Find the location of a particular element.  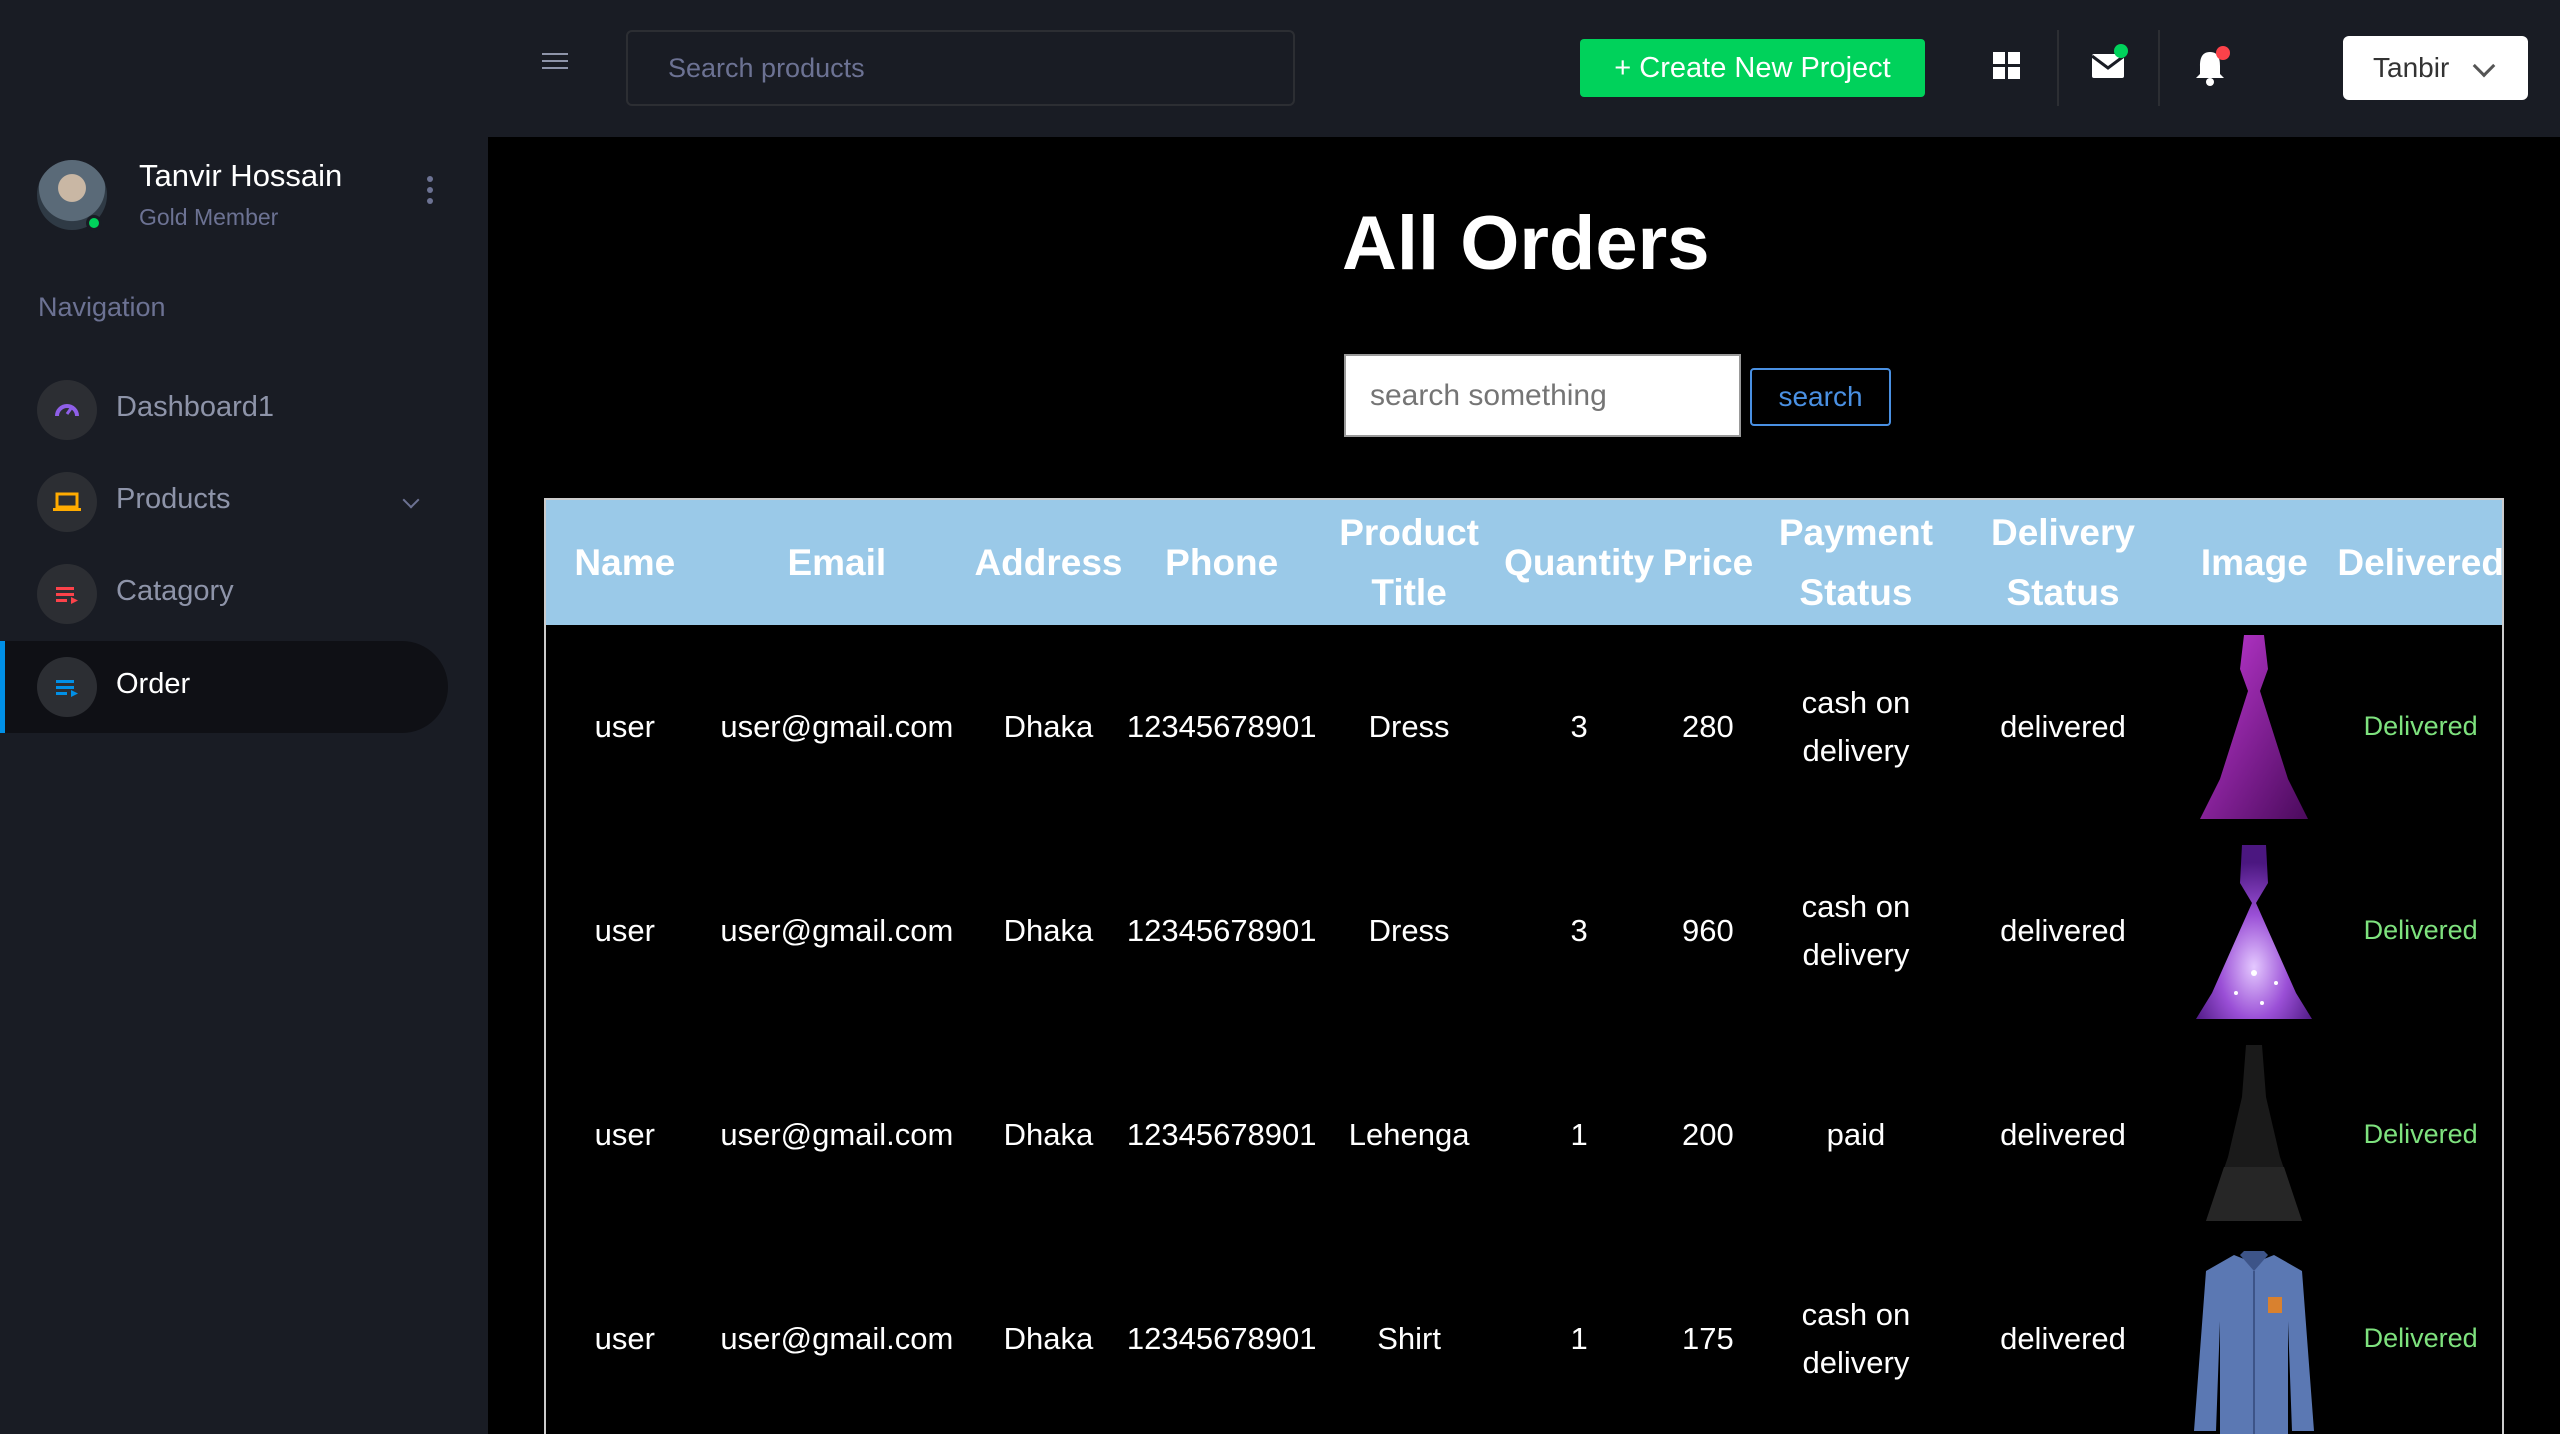

sidebar-item-label: Products is located at coordinates (173, 499).